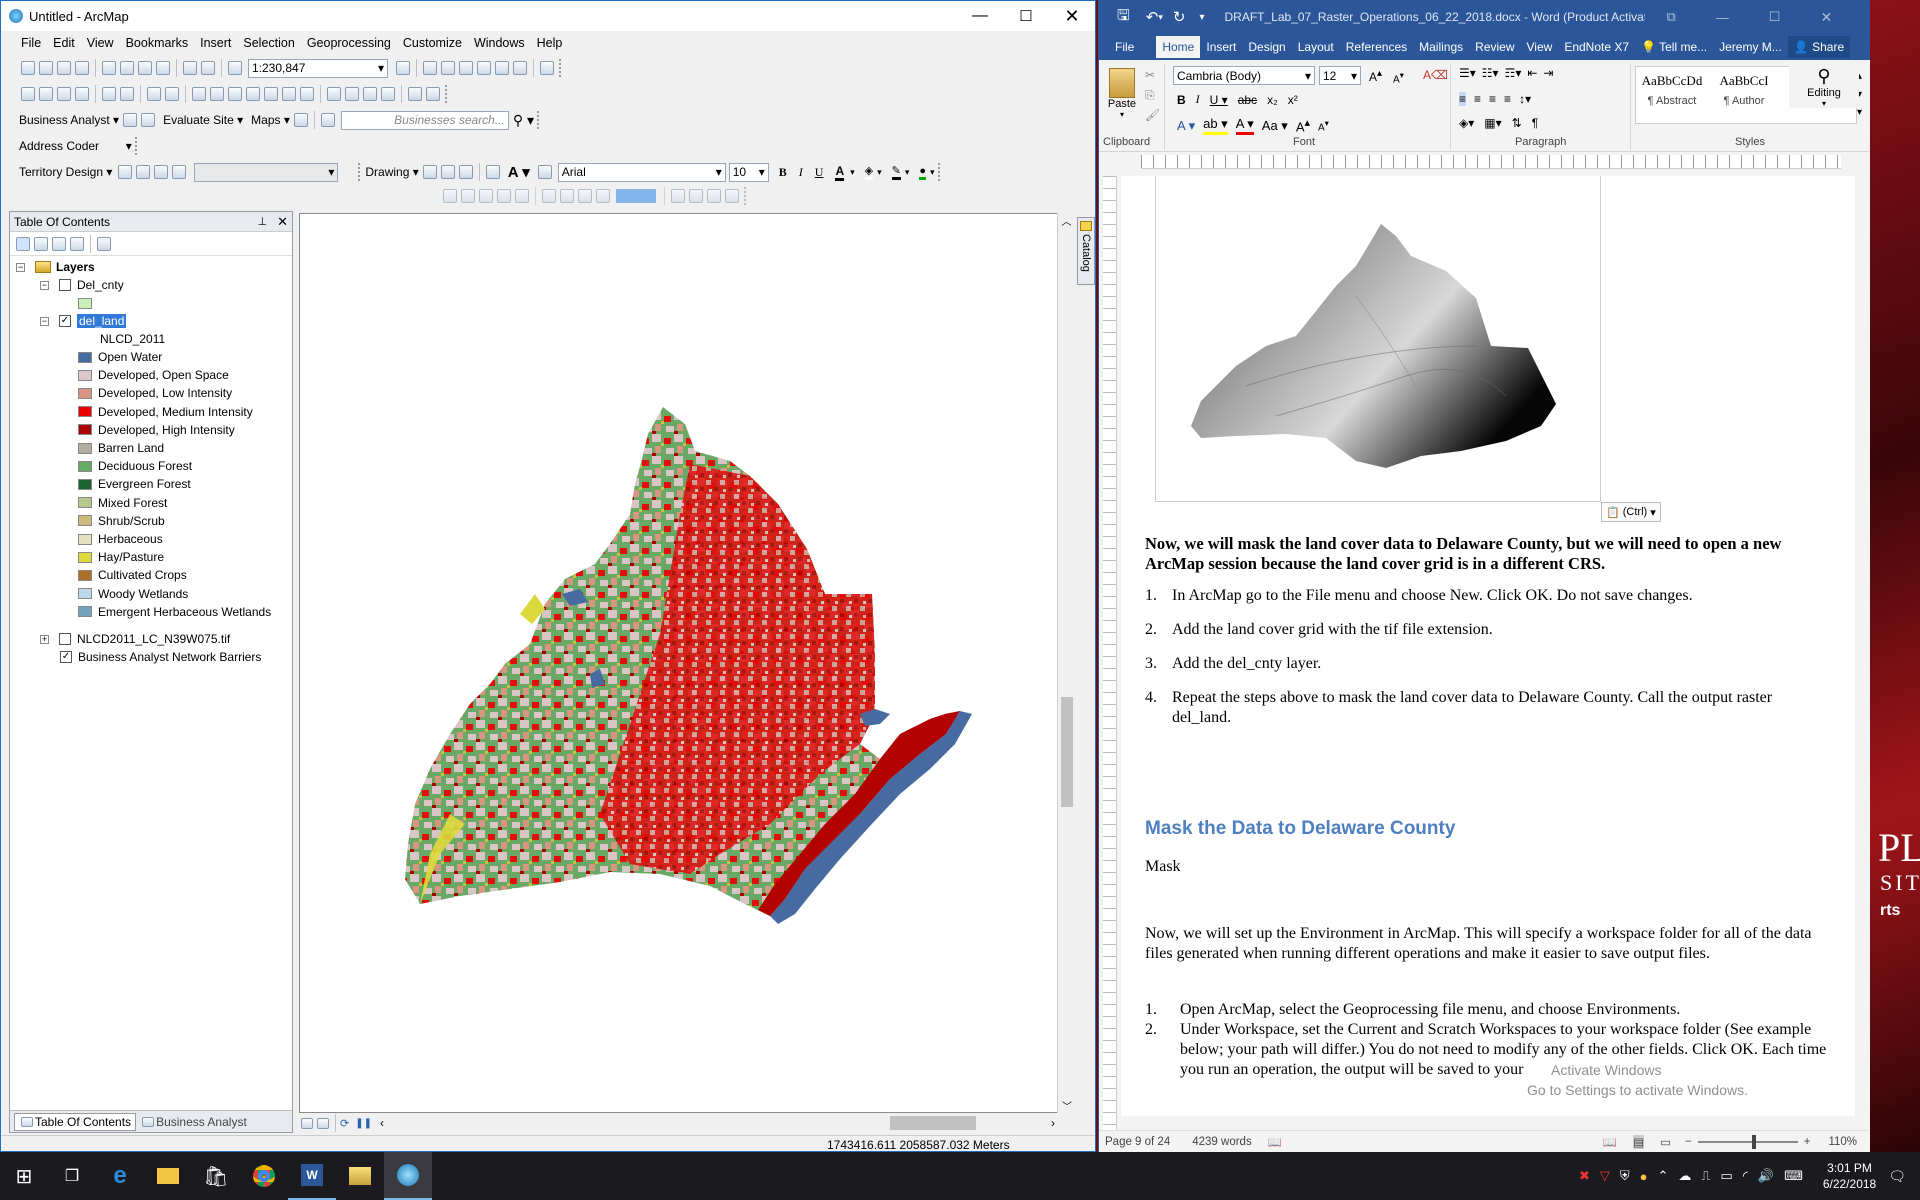 This screenshot has width=1920, height=1200. What do you see at coordinates (1532, 73) in the screenshot?
I see `decrease-indent-icon: ⇤` at bounding box center [1532, 73].